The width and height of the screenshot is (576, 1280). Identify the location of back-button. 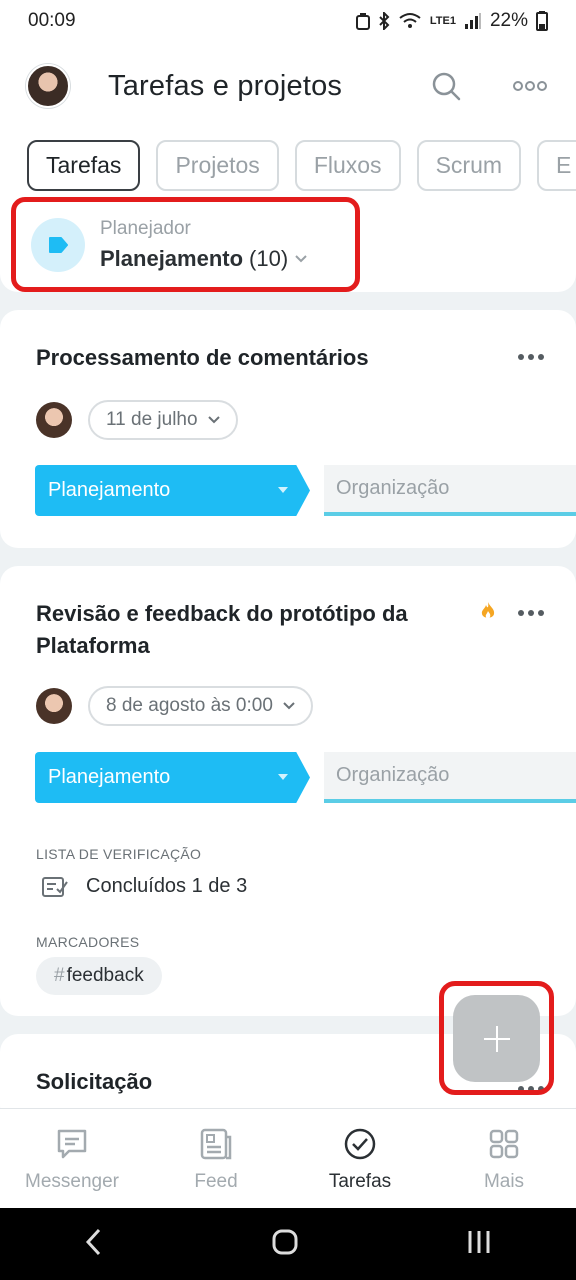
(94, 1244).